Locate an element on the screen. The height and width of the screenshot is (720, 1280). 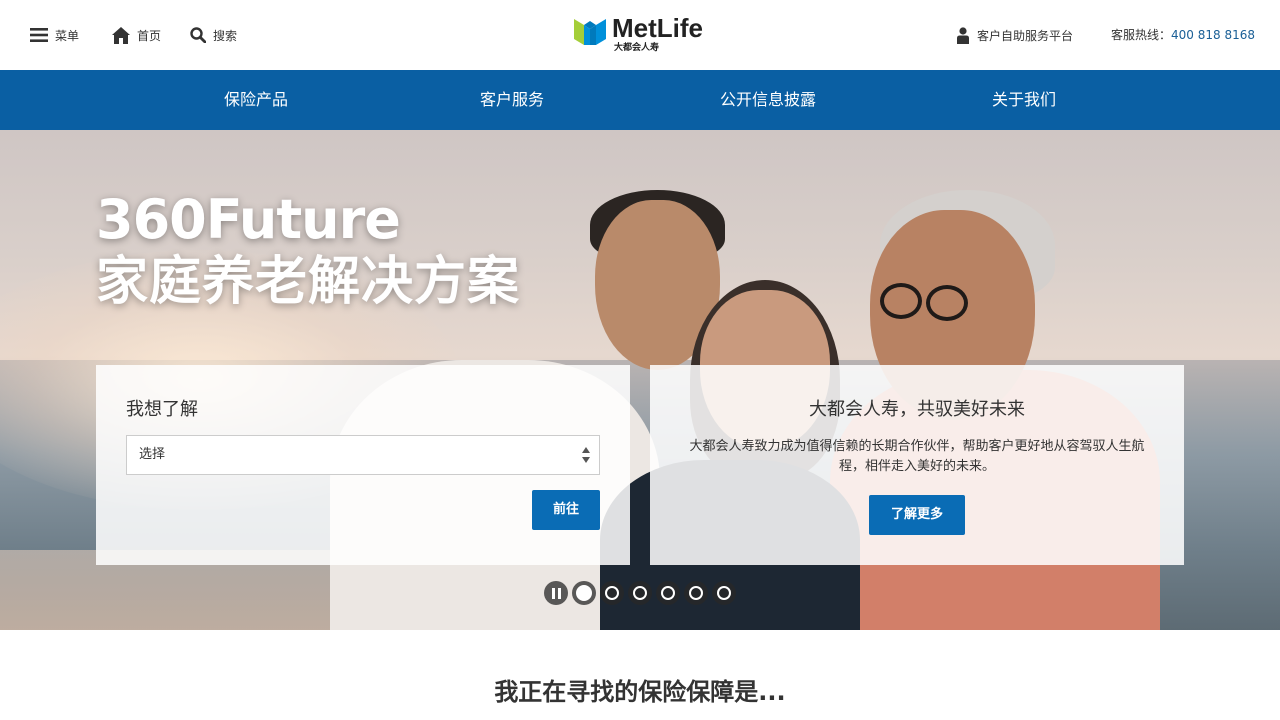
logo-name: MetLife is located at coordinates (657, 28).